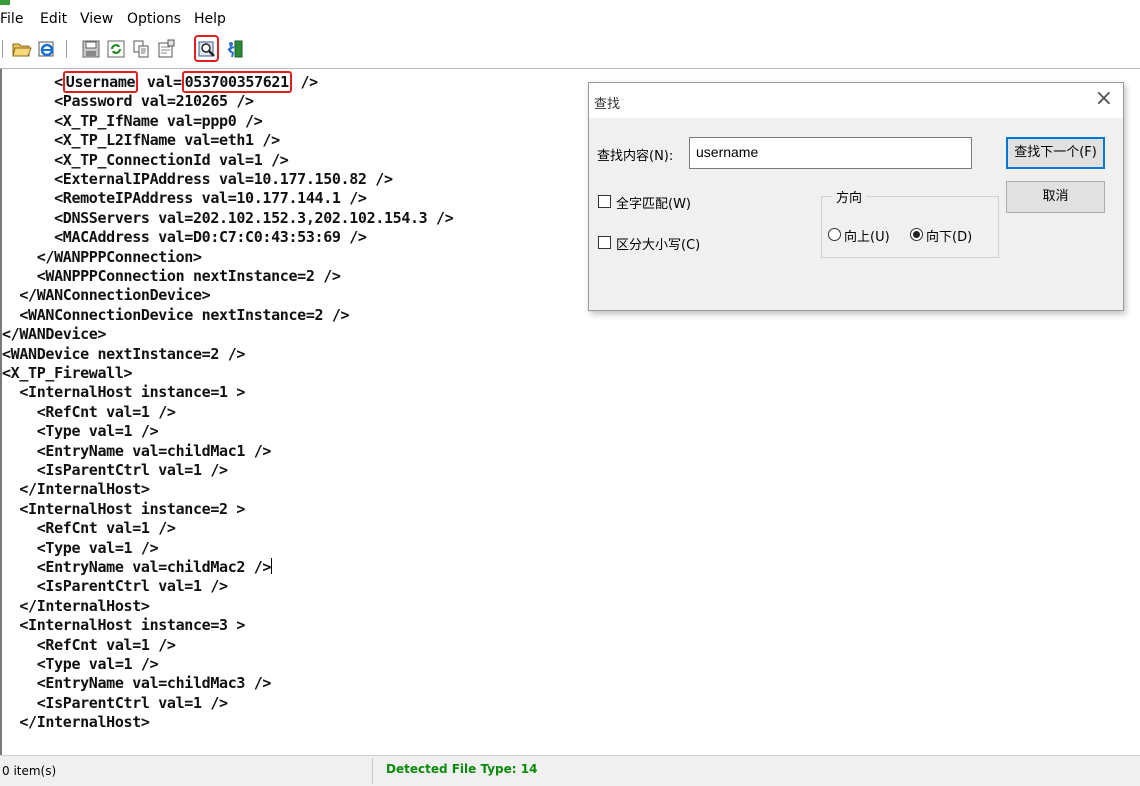  I want to click on find-dialog-titlebar: 查找 ×, so click(856, 100).